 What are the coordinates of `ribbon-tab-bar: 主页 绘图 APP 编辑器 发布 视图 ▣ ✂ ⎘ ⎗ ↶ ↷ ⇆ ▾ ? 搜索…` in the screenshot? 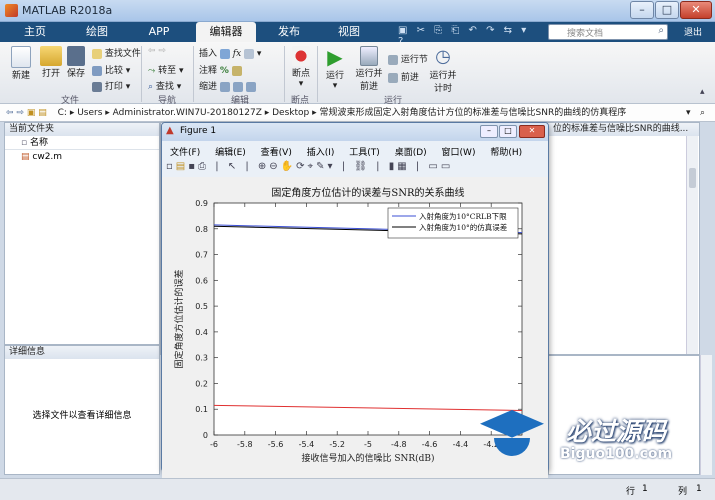 It's located at (357, 34).